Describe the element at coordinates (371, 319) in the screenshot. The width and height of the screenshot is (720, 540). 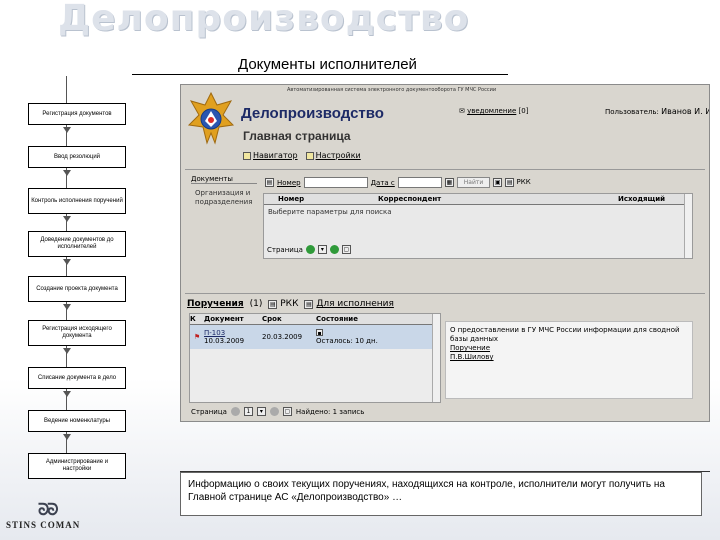
I see `col-status: Состояние` at that location.